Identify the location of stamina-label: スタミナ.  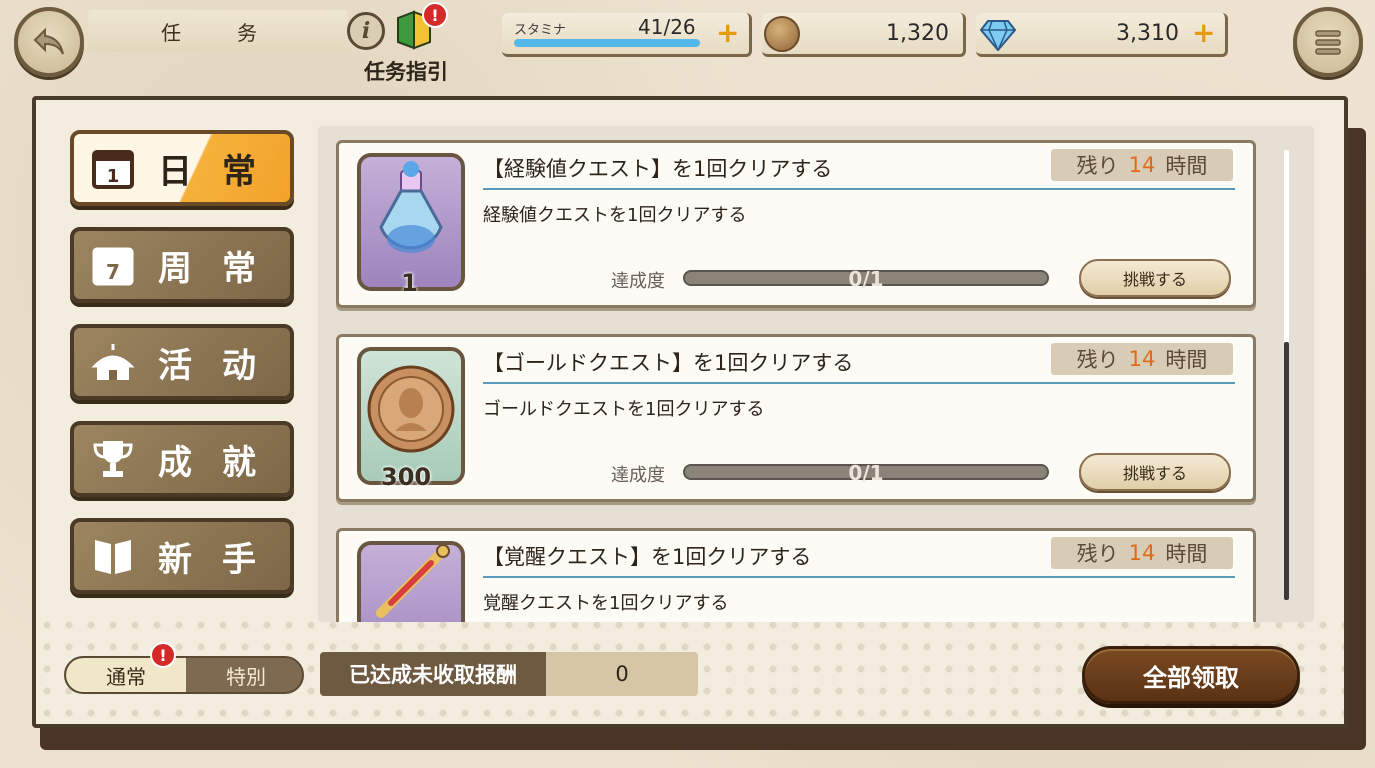
(540, 30).